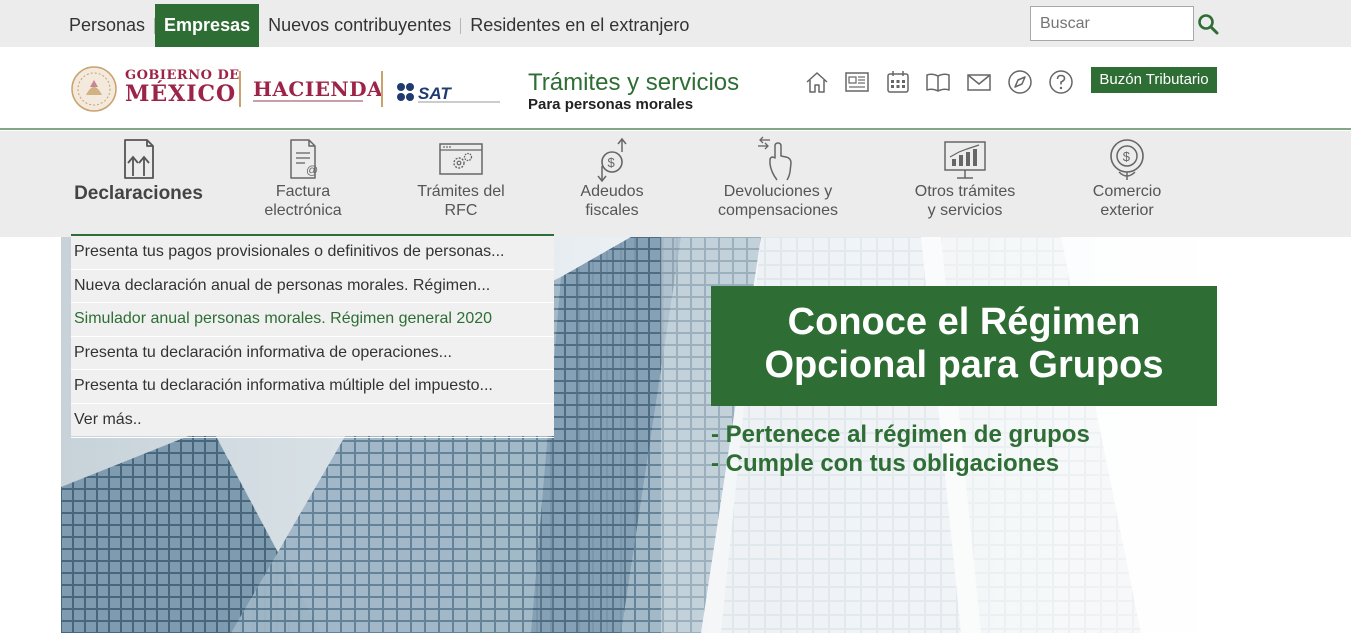 Image resolution: width=1351 pixels, height=633 pixels. I want to click on category-comercio-exterior: $ Comercio exterior, so click(1127, 184).